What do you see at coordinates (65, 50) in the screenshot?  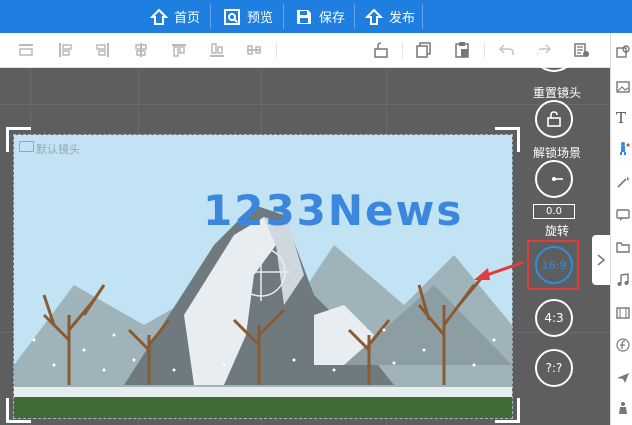 I see `align-left-icon` at bounding box center [65, 50].